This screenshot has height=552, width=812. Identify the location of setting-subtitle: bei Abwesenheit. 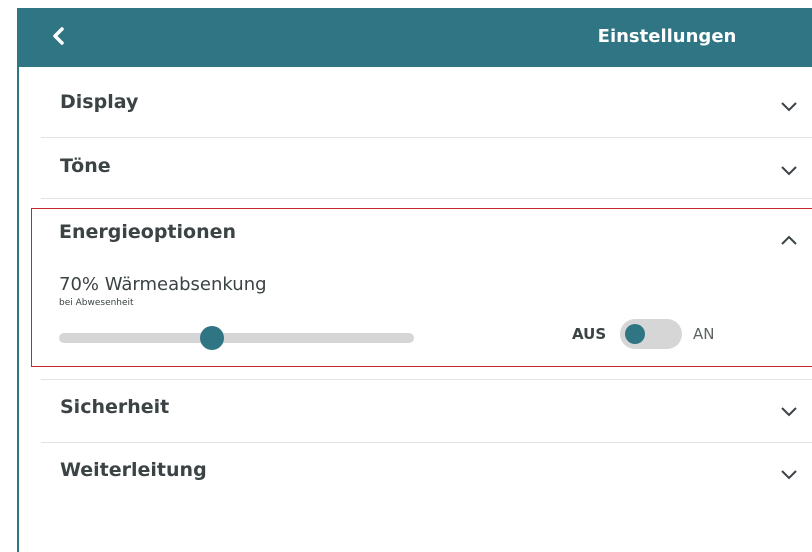
(96, 303).